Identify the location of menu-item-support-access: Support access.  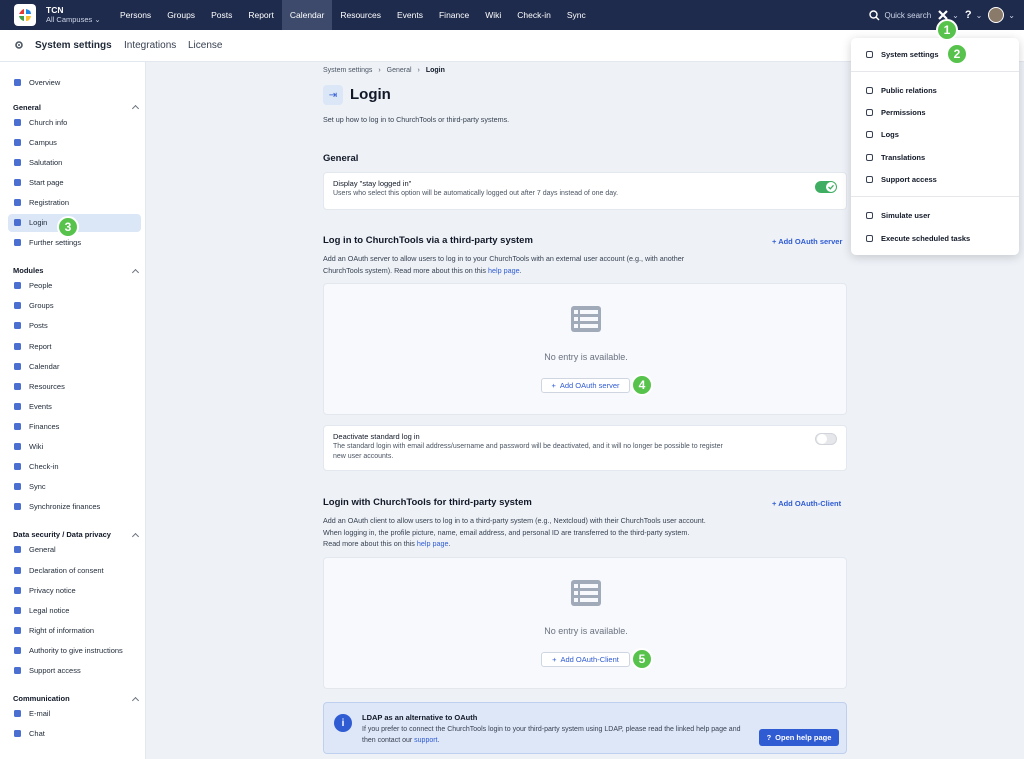
(901, 179).